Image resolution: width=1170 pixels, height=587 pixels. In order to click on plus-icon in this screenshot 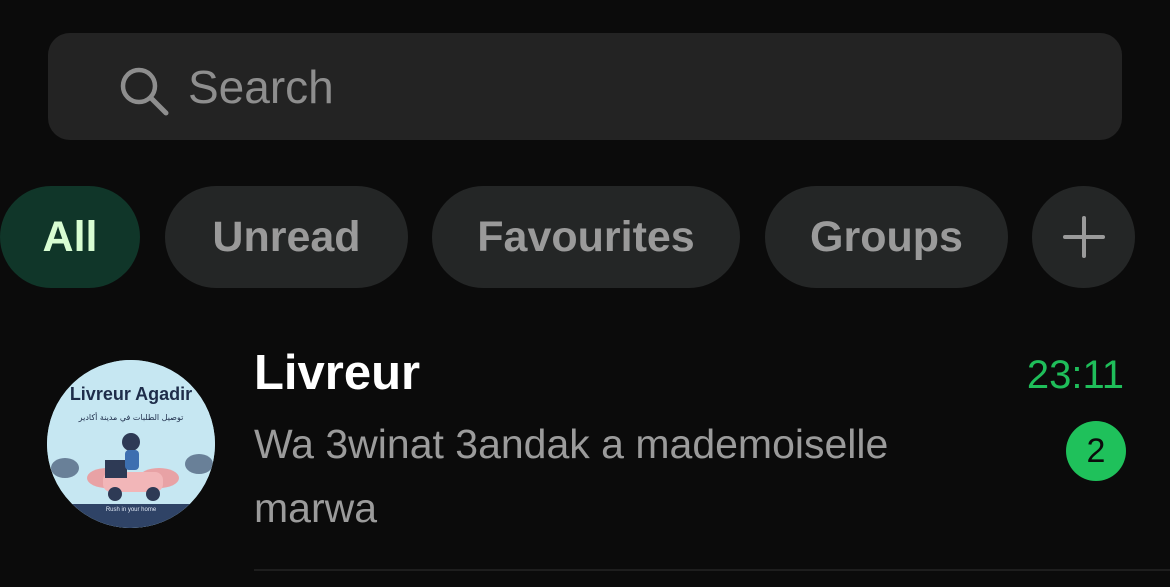, I will do `click(1083, 237)`.